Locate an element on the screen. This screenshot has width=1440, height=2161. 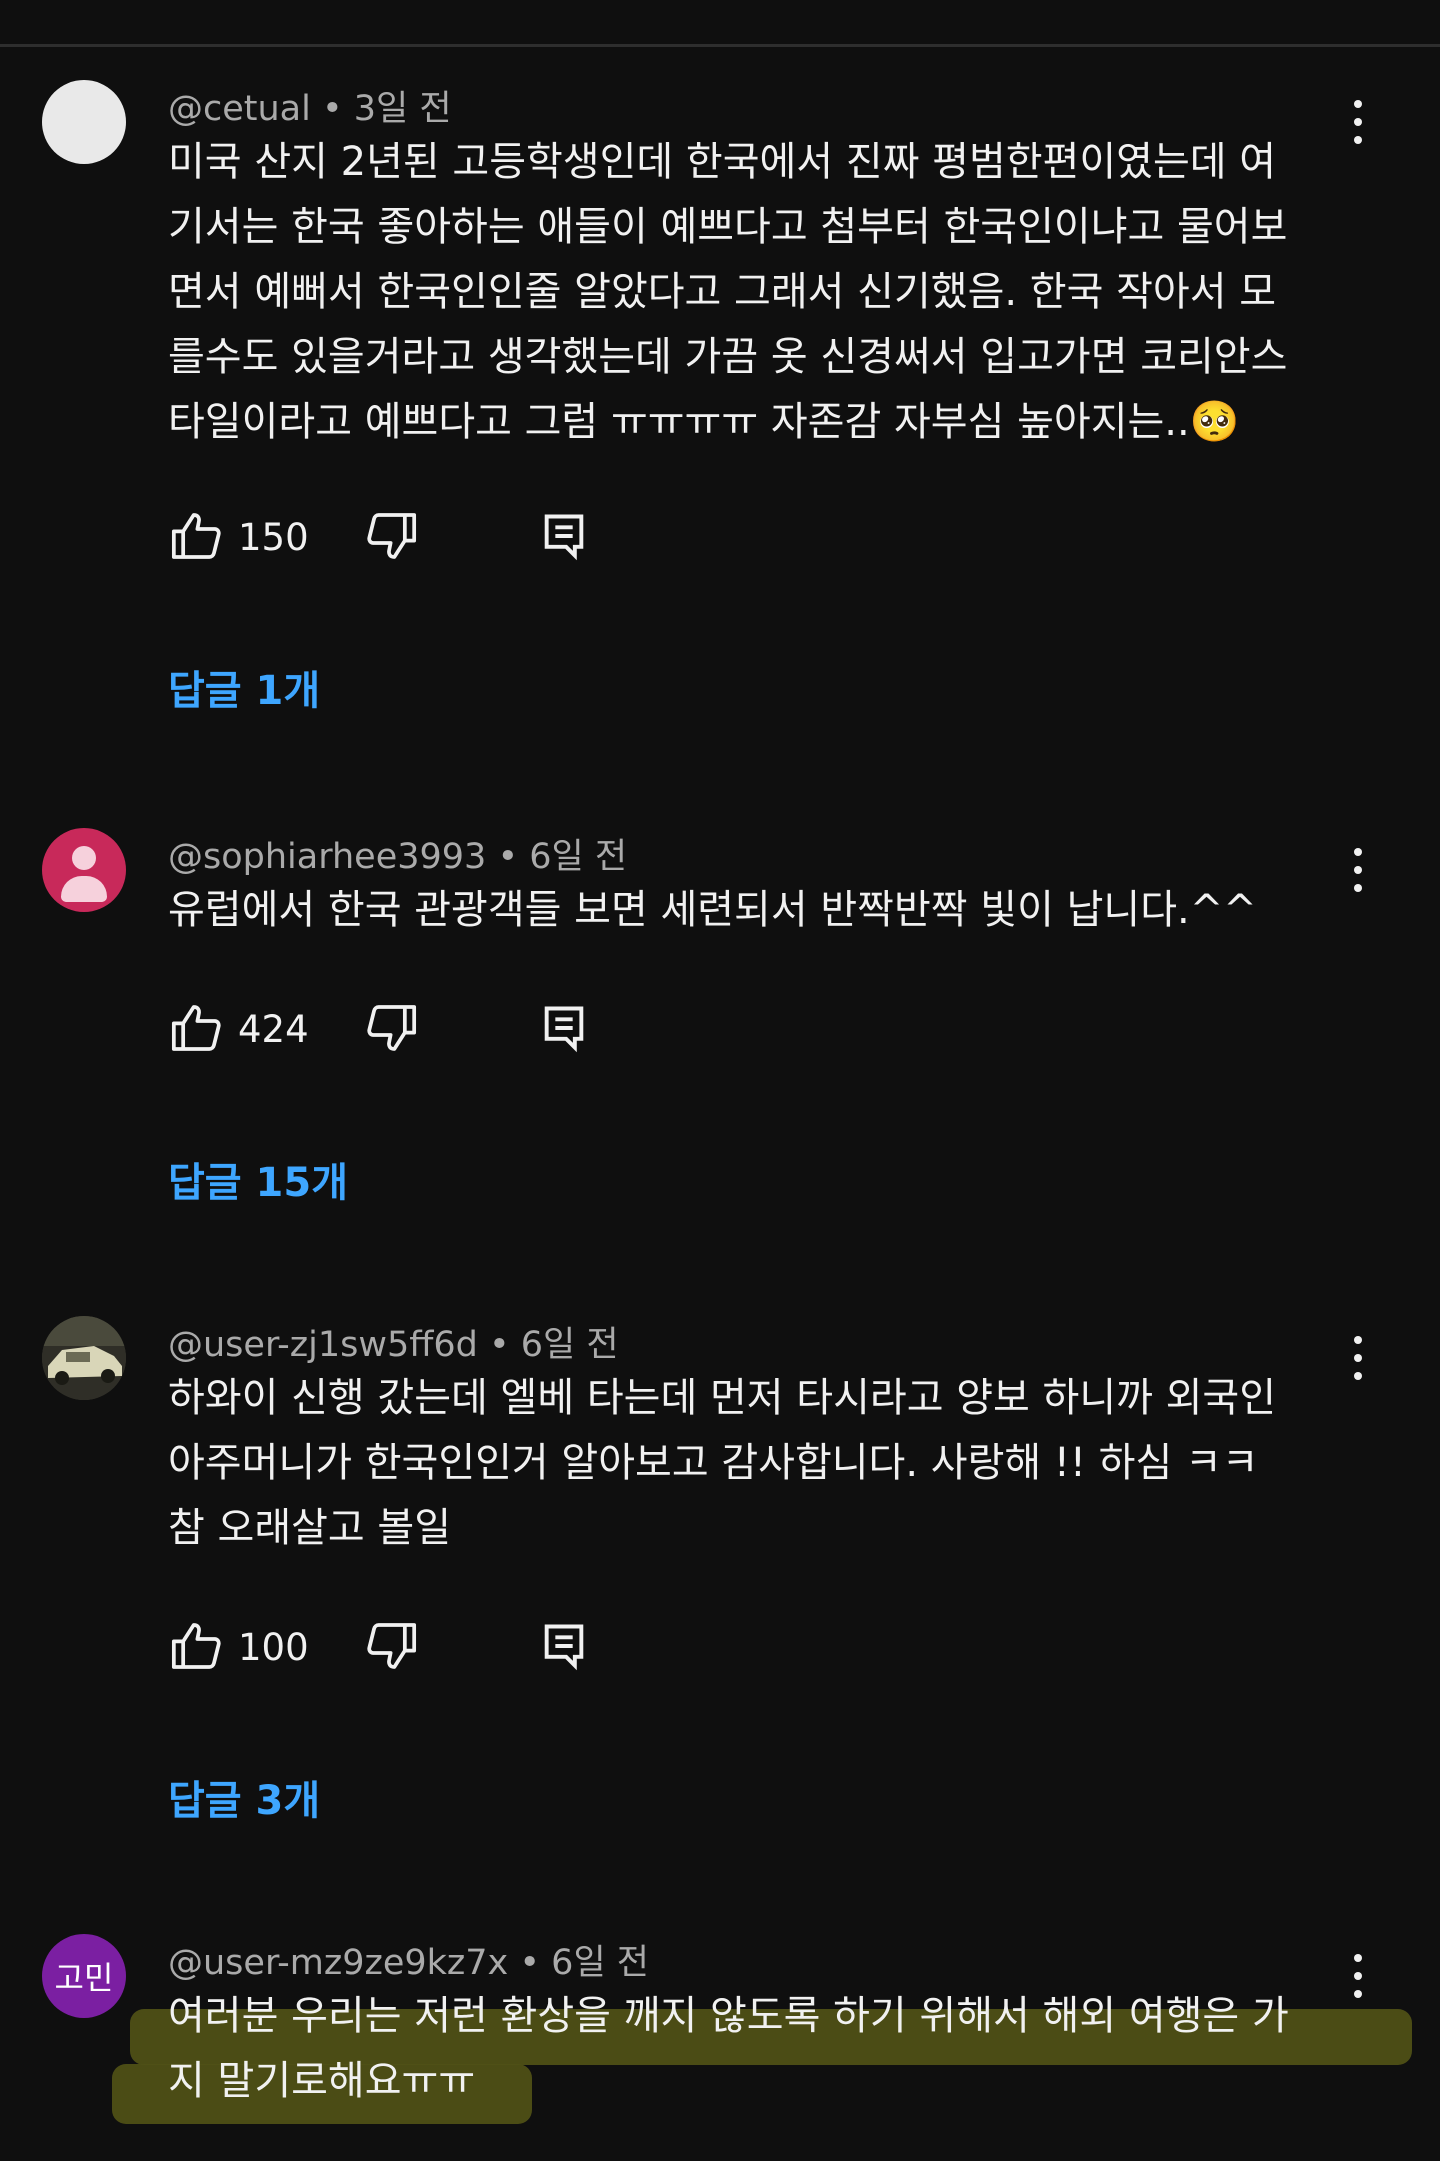
comment-meta: @cetual • 3일 전 is located at coordinates (310, 105).